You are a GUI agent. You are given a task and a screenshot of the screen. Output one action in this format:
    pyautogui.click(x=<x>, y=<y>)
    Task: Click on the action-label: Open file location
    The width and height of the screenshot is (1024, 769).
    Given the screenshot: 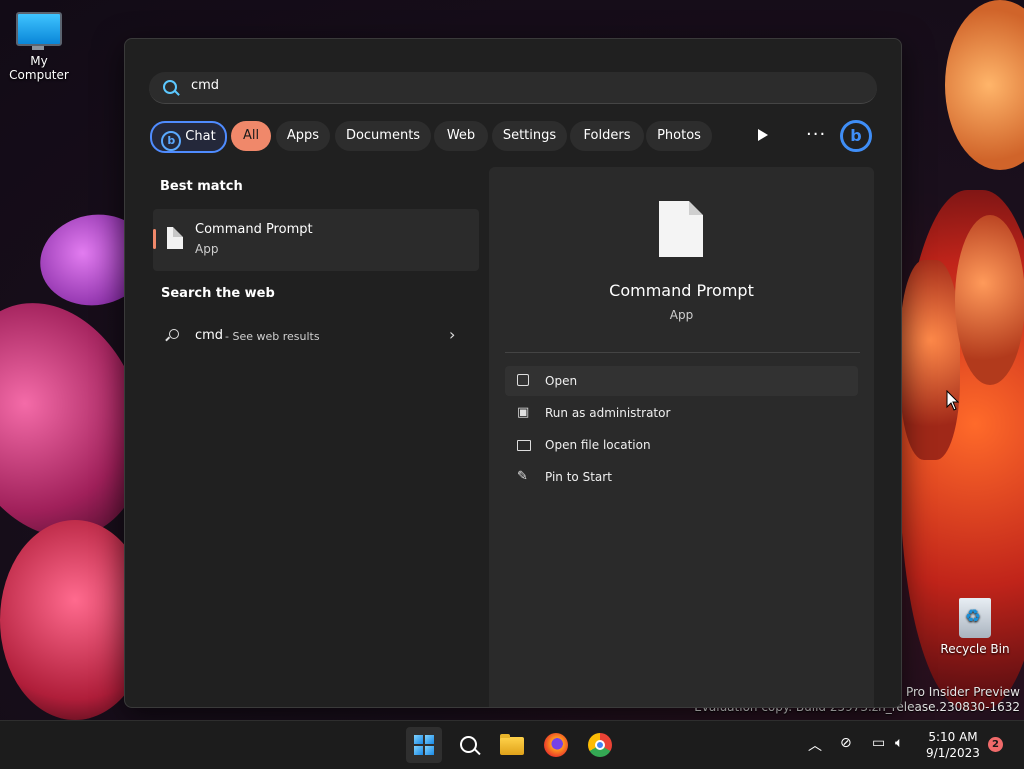 What is the action you would take?
    pyautogui.click(x=598, y=445)
    